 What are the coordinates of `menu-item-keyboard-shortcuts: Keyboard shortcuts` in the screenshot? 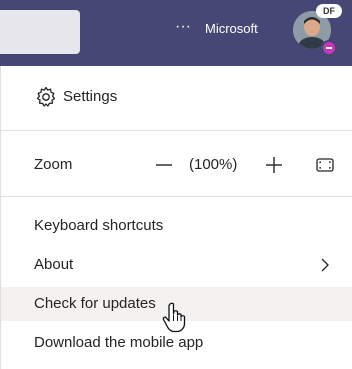 It's located at (176, 226).